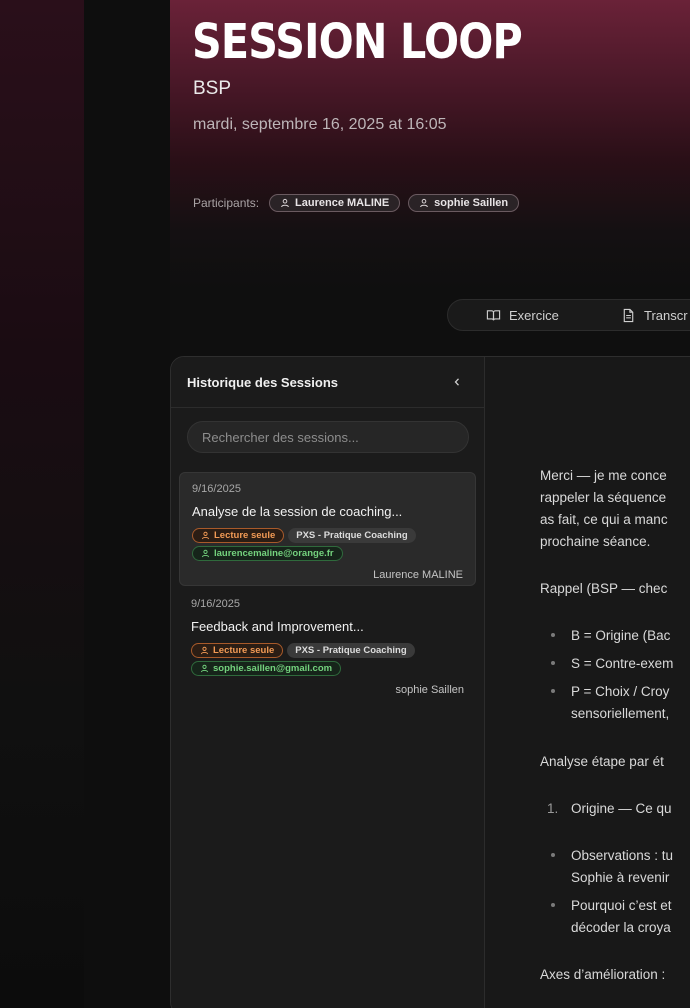 This screenshot has width=690, height=1008. Describe the element at coordinates (42, 504) in the screenshot. I see `left-rail` at that location.